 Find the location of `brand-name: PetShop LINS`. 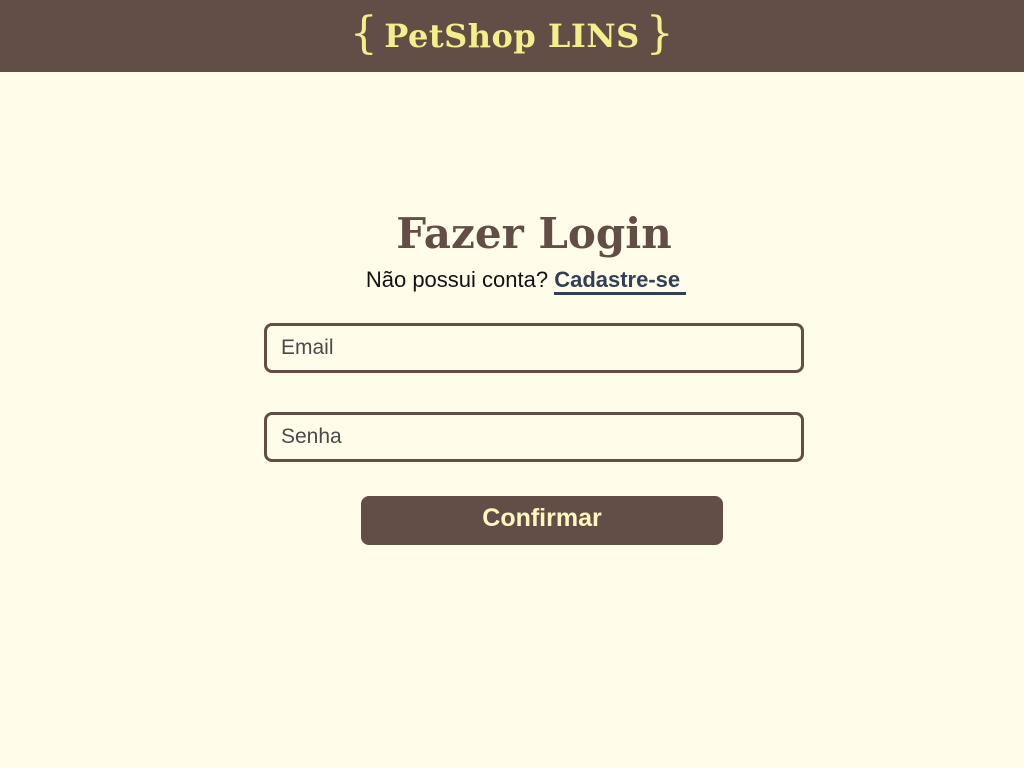

brand-name: PetShop LINS is located at coordinates (512, 36).